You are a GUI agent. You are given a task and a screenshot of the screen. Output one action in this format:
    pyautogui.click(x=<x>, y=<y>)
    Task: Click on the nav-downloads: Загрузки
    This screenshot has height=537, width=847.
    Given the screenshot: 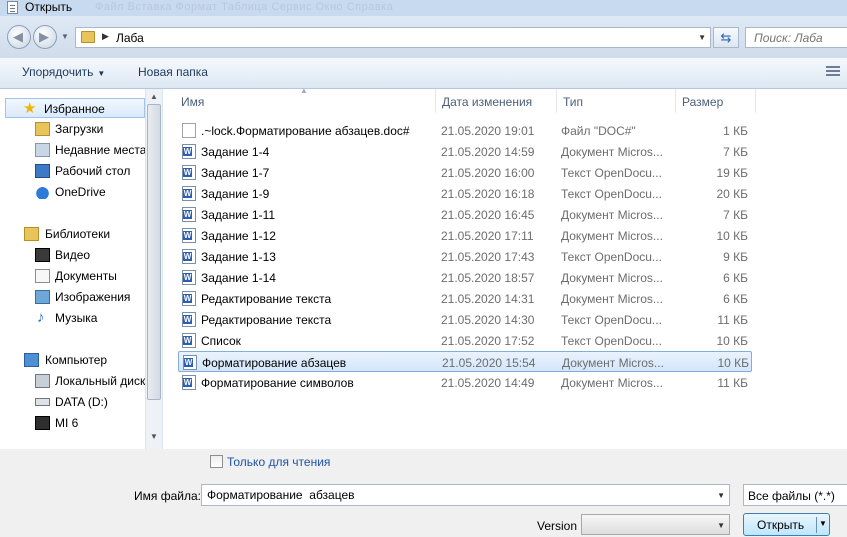 What is the action you would take?
    pyautogui.click(x=72, y=129)
    